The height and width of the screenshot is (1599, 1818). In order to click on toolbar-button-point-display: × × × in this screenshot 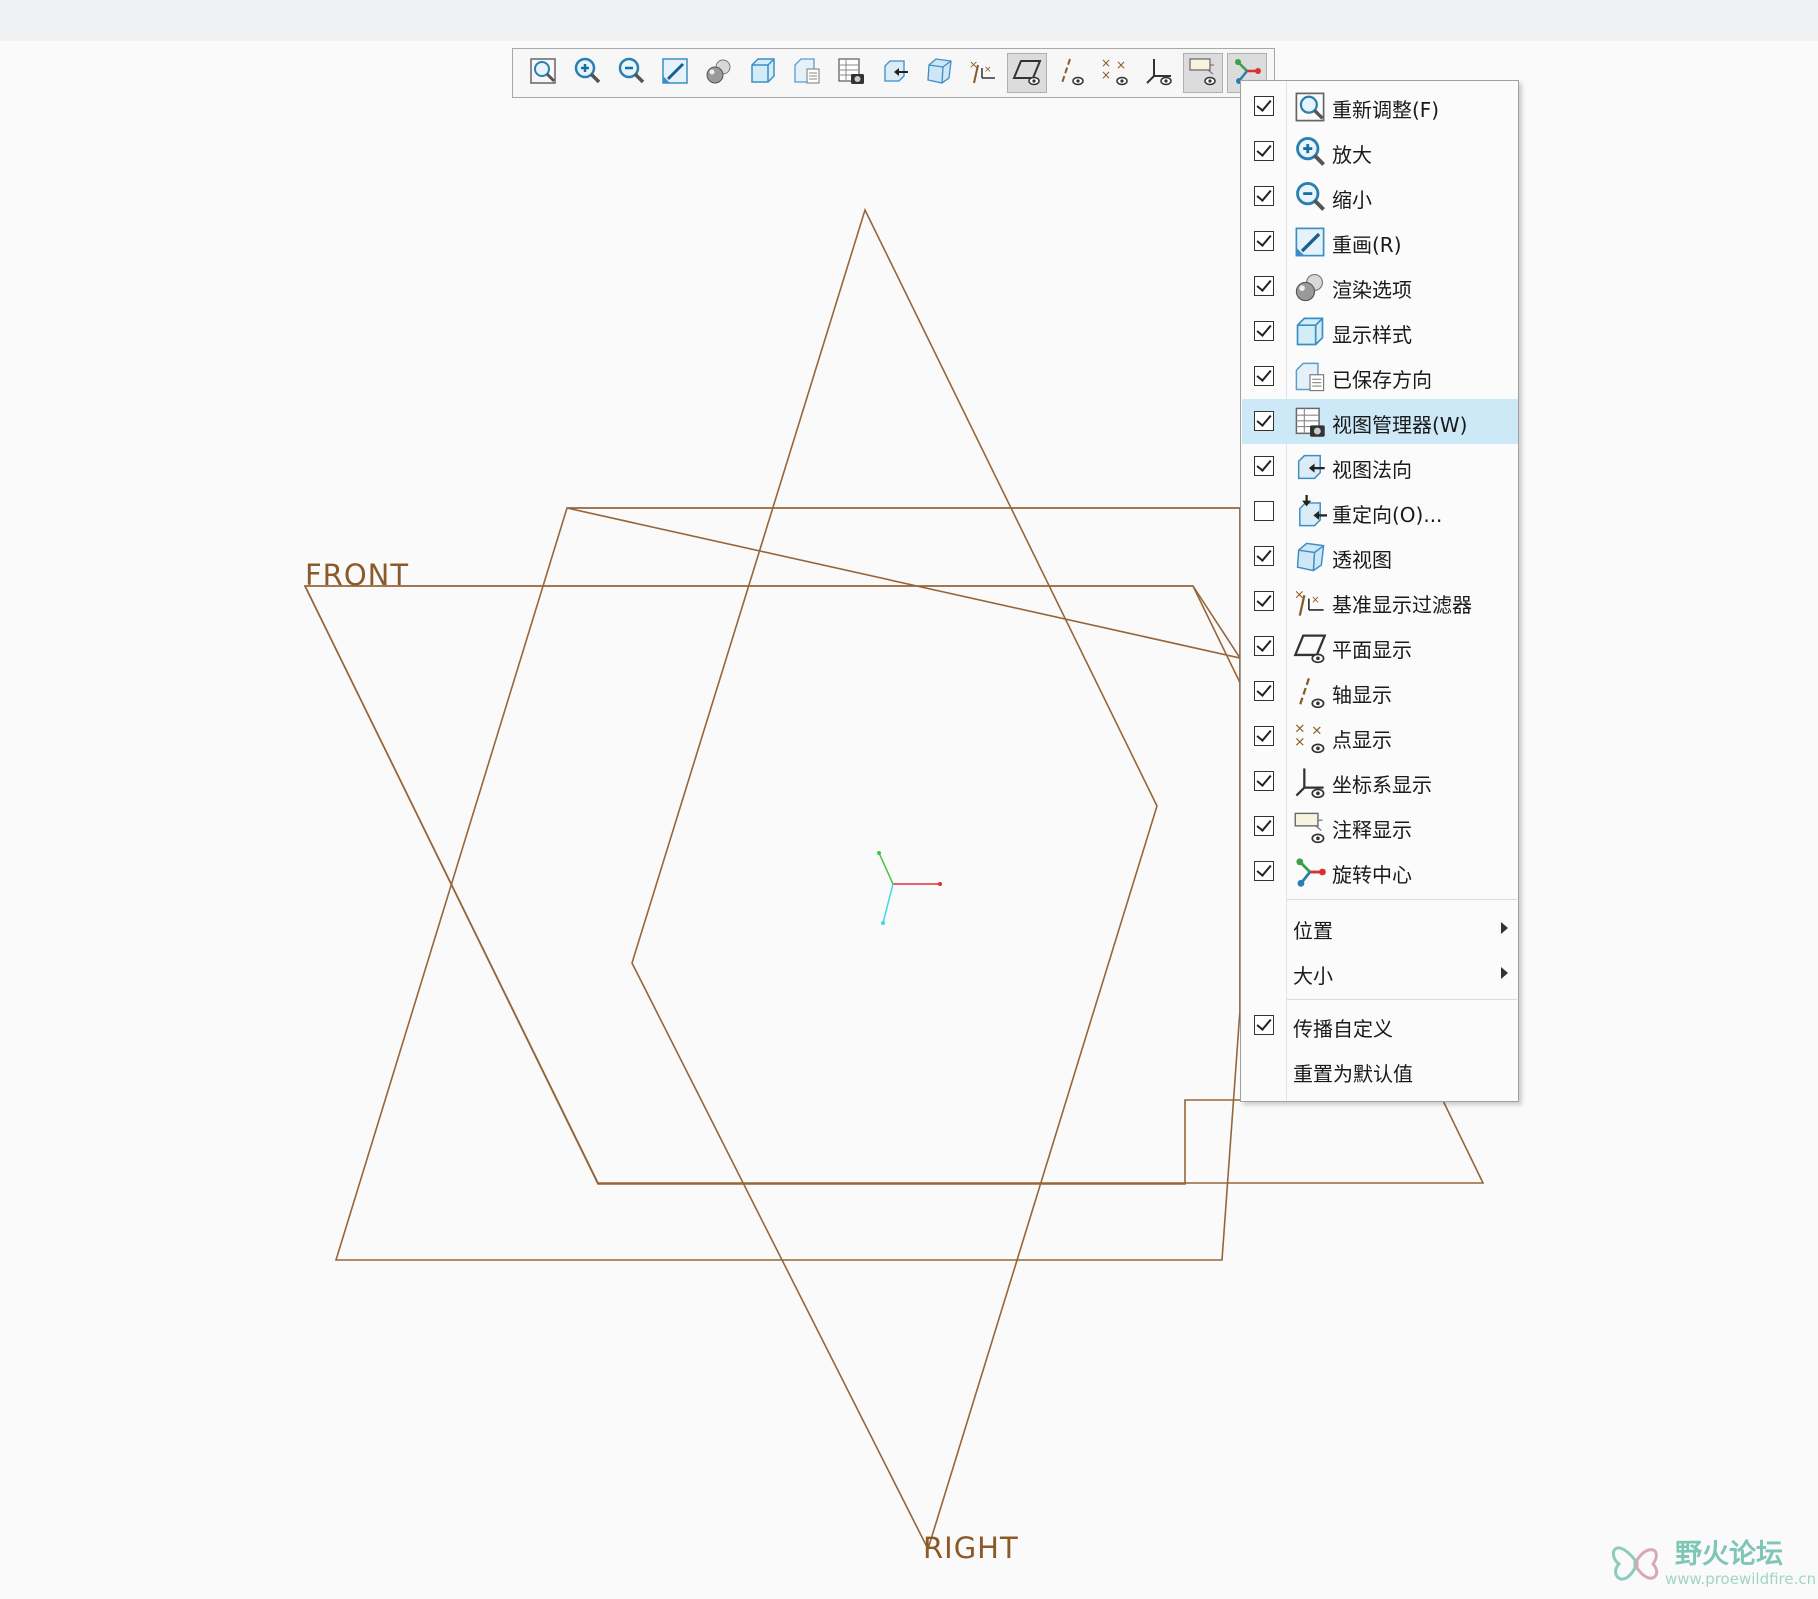, I will do `click(1115, 73)`.